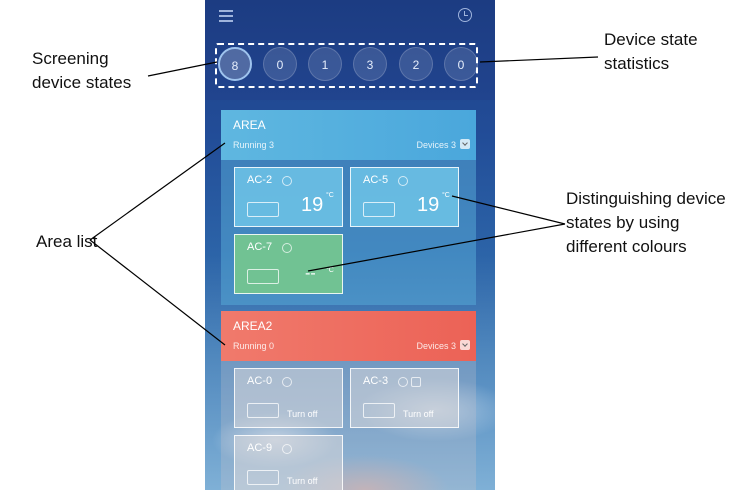 This screenshot has width=756, height=490. Describe the element at coordinates (539, 59) in the screenshot. I see `leader-statistics` at that location.